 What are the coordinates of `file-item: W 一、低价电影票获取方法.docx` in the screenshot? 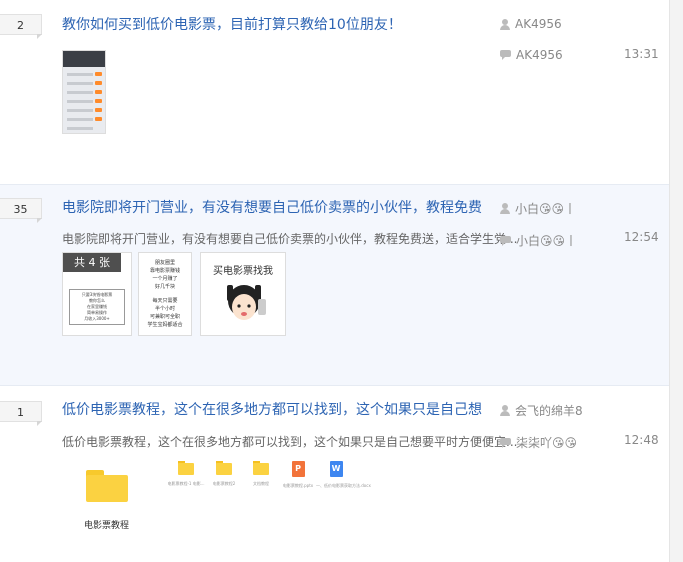 It's located at (343, 475).